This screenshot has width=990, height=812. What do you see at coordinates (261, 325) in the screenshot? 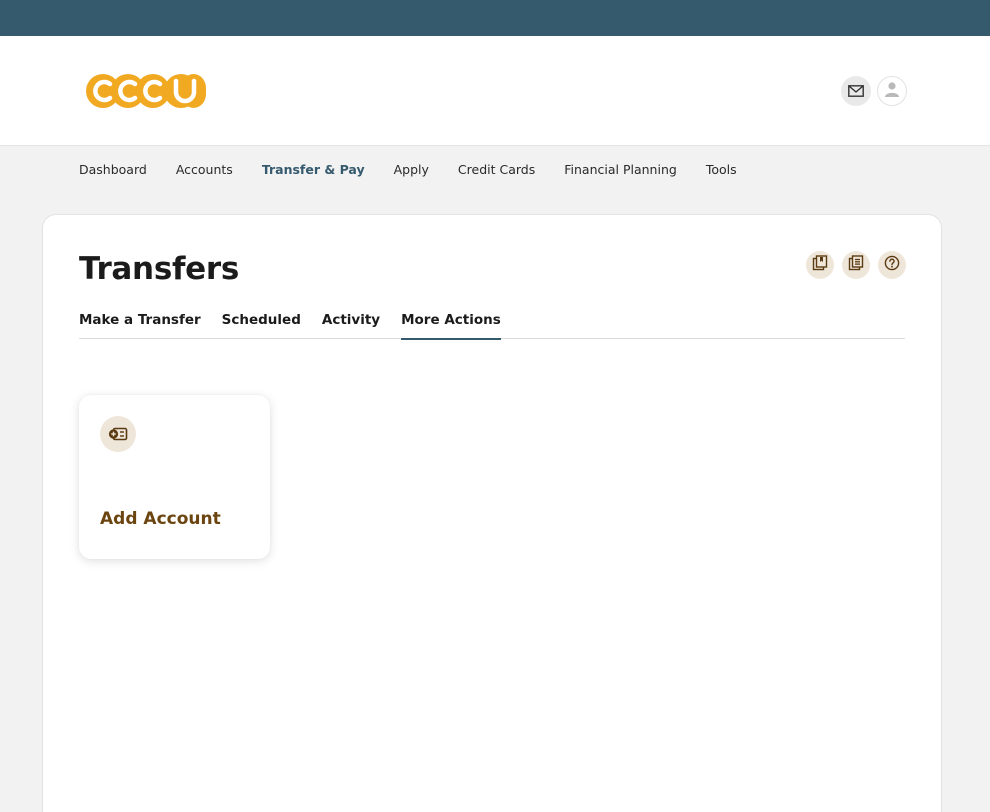
I see `tab-scheduled: Scheduled` at bounding box center [261, 325].